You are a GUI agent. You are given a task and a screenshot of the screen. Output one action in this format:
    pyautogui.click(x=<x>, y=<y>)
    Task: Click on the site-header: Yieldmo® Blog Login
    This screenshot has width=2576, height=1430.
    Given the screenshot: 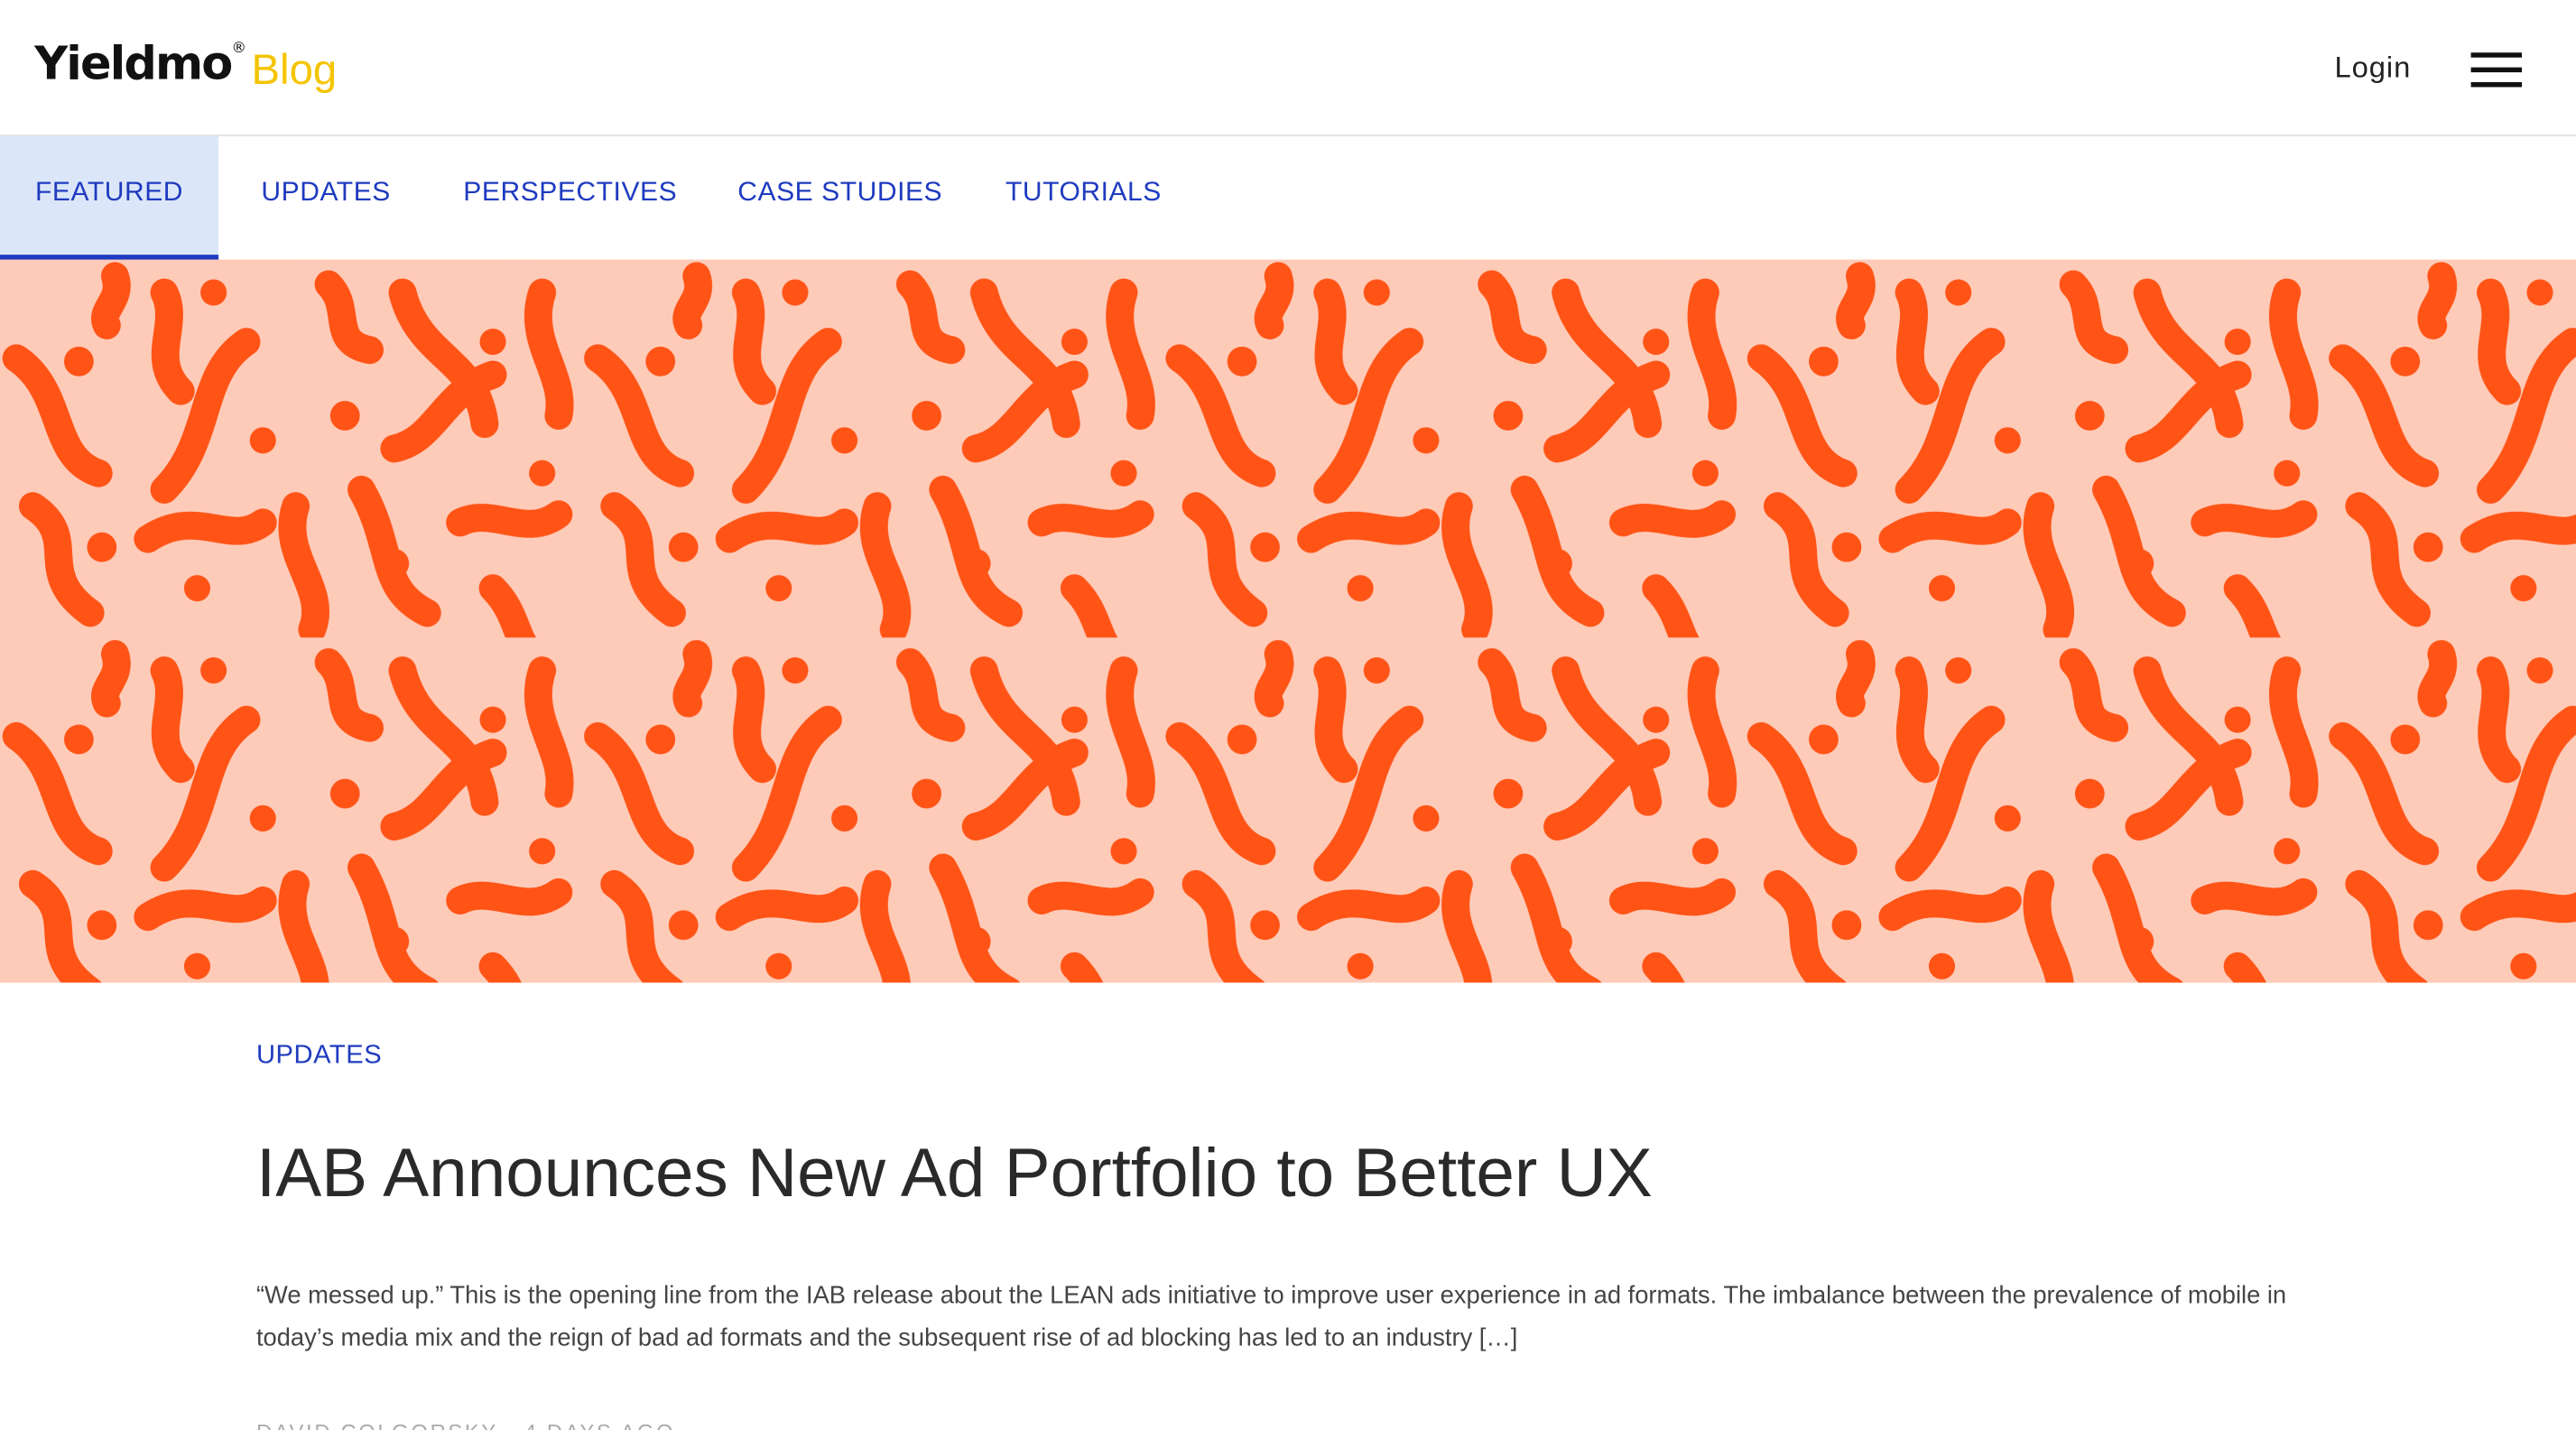 What is the action you would take?
    pyautogui.click(x=1288, y=68)
    